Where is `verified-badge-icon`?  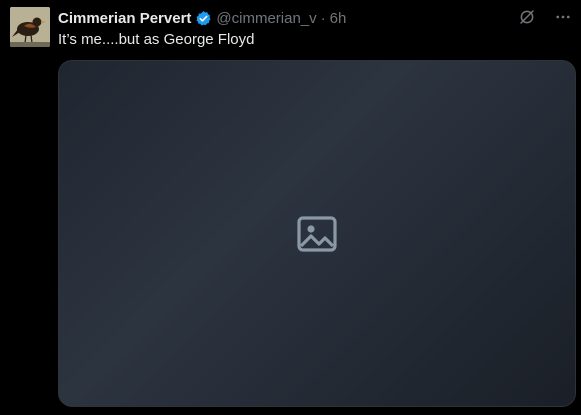 verified-badge-icon is located at coordinates (203, 18).